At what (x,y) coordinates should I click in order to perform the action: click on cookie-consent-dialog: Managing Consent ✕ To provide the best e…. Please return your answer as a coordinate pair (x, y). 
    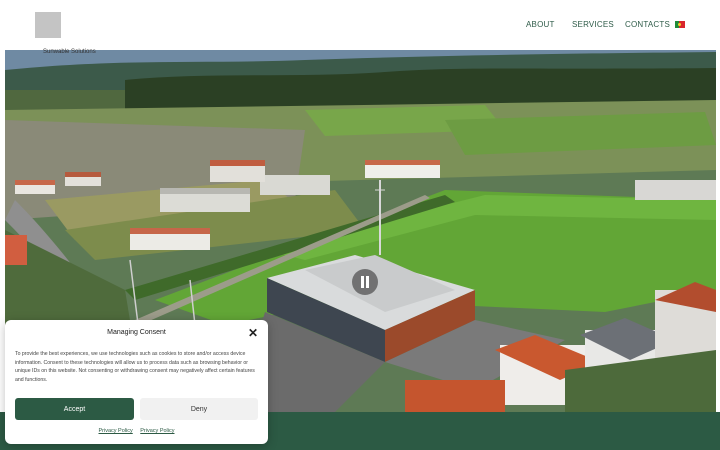
    Looking at the image, I should click on (136, 382).